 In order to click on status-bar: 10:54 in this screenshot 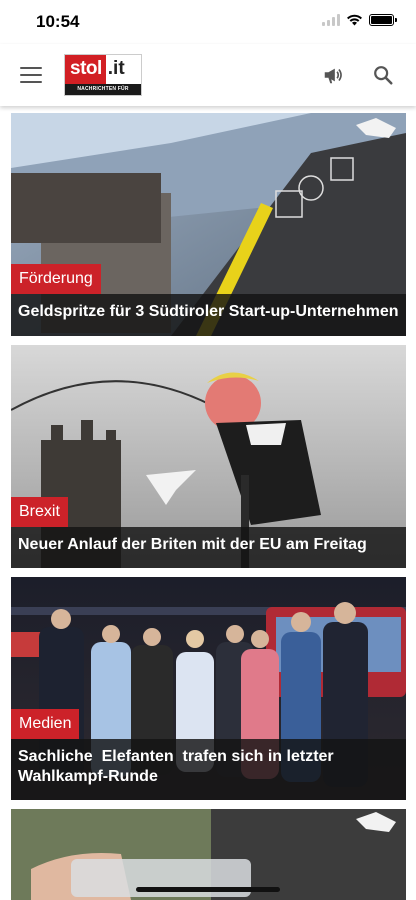, I will do `click(208, 22)`.